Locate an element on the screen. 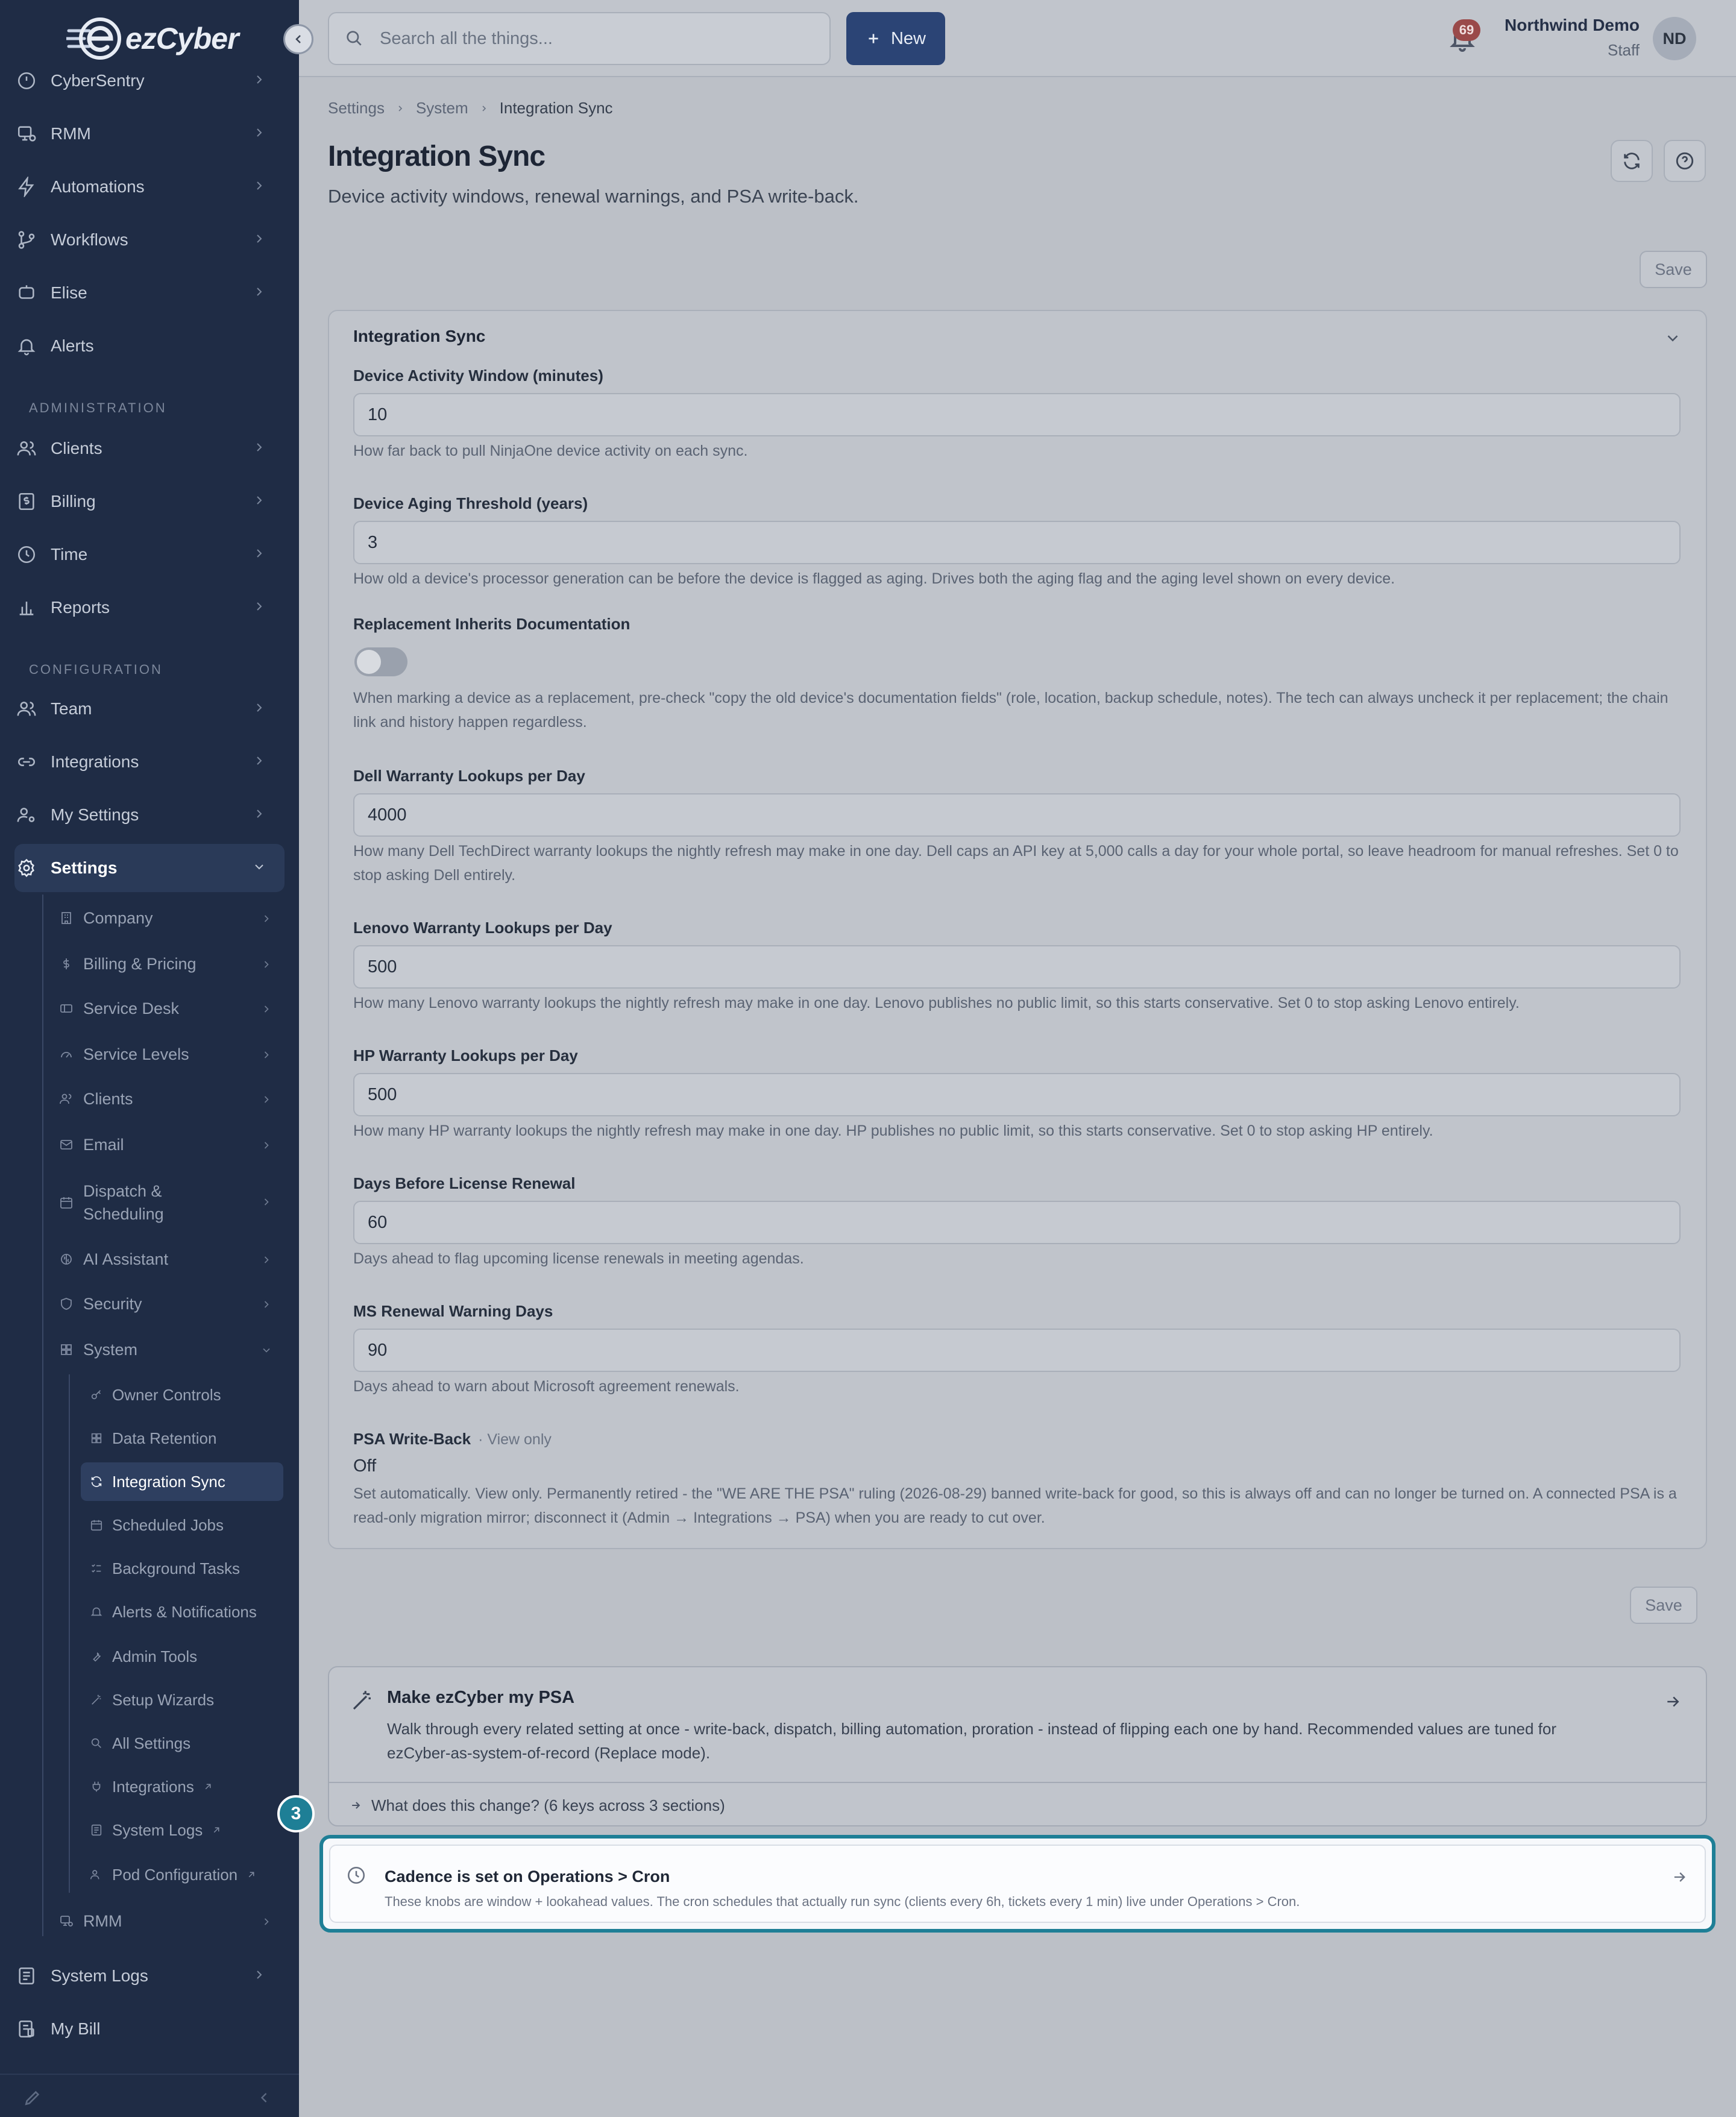 Image resolution: width=1736 pixels, height=2117 pixels. settings-item-service-desk: Service Desk is located at coordinates (170, 1008).